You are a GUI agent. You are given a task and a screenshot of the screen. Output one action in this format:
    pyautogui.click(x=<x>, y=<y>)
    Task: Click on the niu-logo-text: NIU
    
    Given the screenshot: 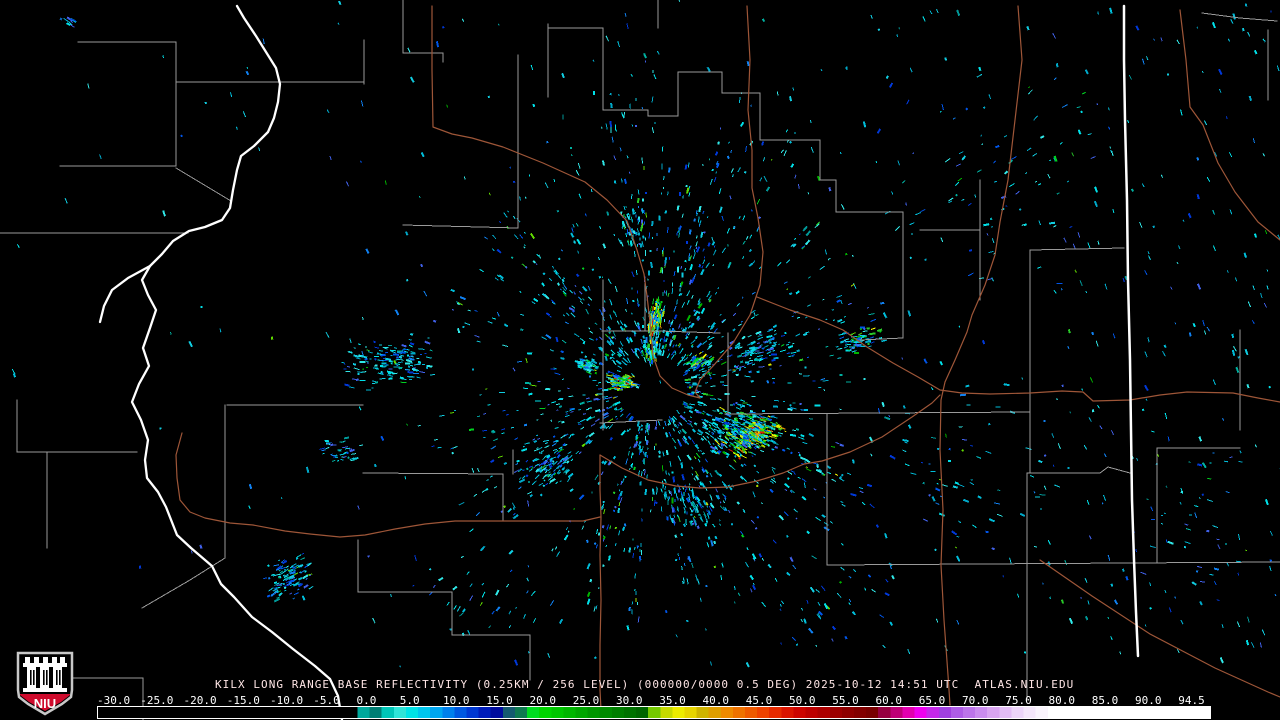 What is the action you would take?
    pyautogui.click(x=45, y=703)
    